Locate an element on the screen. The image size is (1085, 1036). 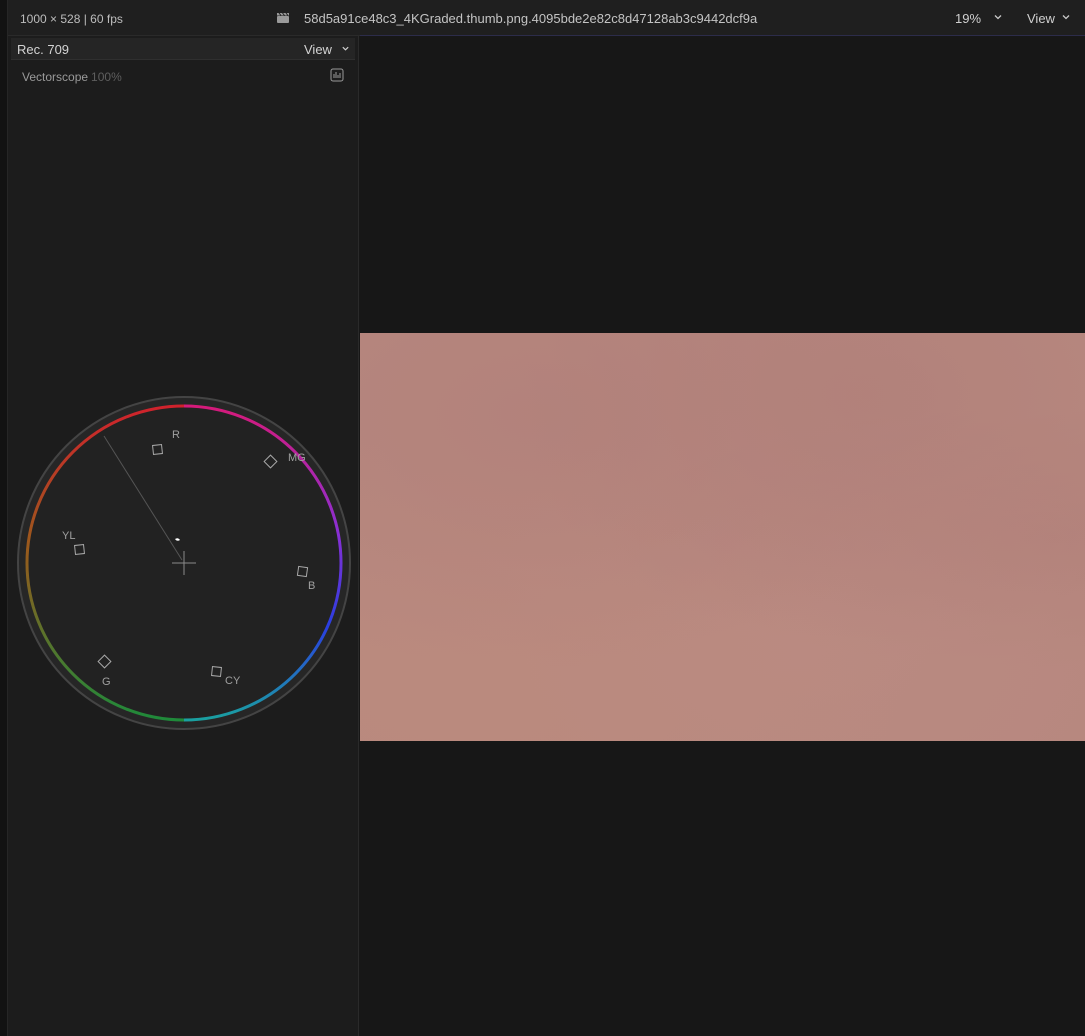
viewer-view-menu: View is located at coordinates (1041, 18).